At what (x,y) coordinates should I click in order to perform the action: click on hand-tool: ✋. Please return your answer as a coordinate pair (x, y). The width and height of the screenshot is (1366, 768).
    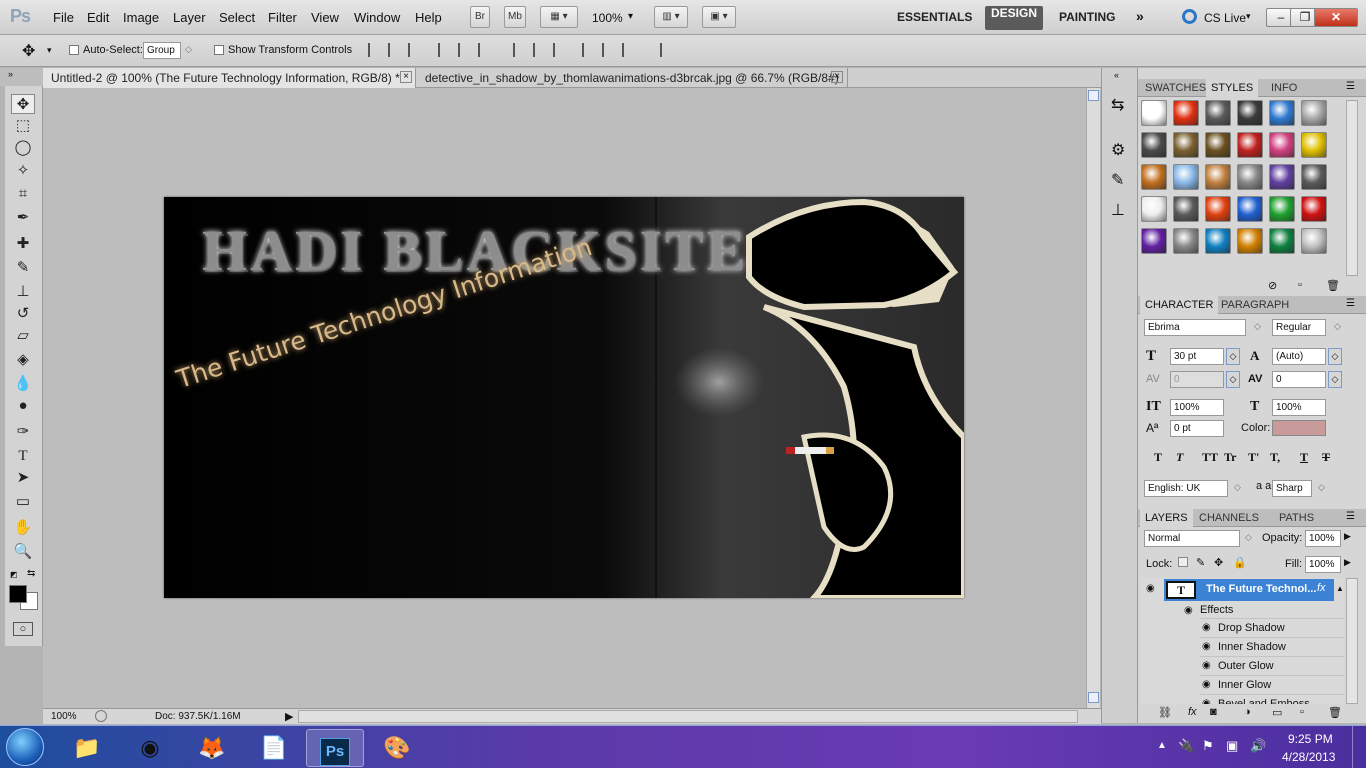
    Looking at the image, I should click on (23, 528).